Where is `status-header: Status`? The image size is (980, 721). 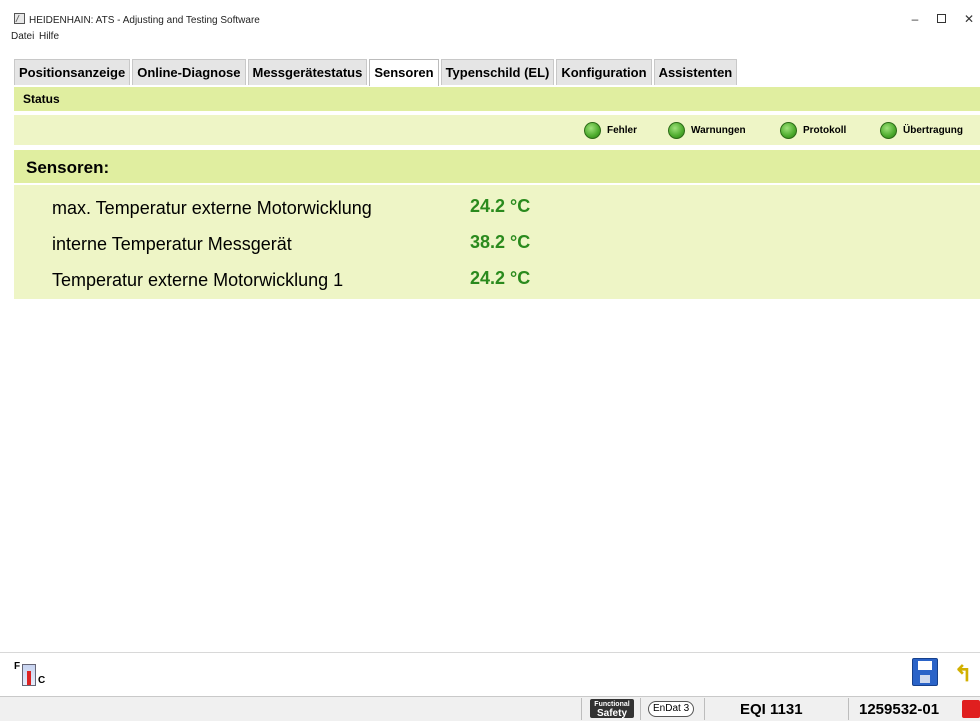
status-header: Status is located at coordinates (497, 99).